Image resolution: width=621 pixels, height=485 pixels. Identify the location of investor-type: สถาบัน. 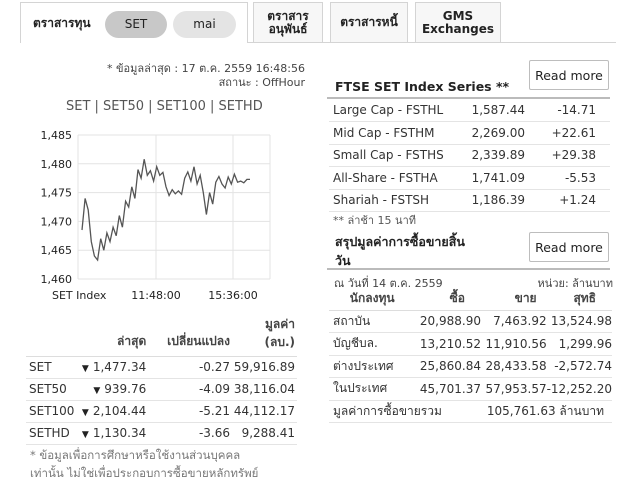
(372, 321).